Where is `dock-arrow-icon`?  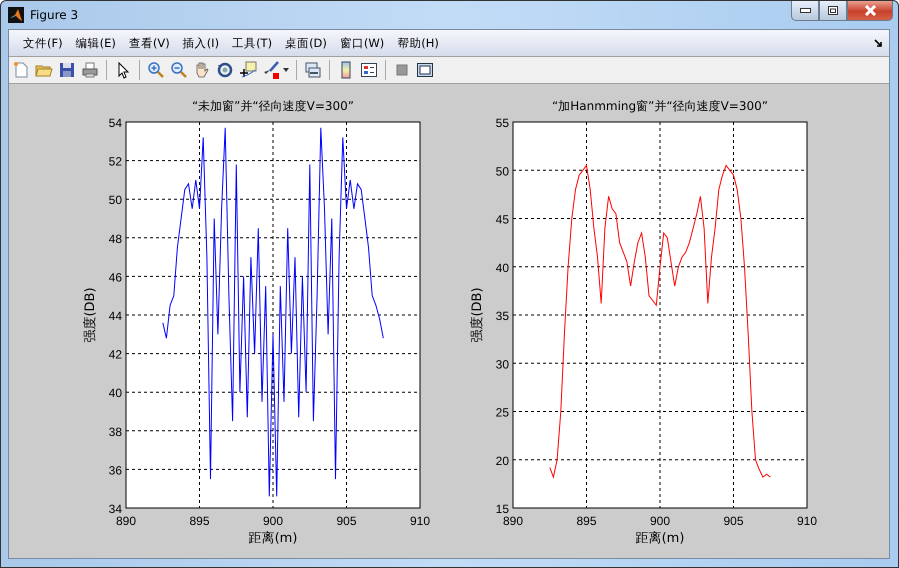 dock-arrow-icon is located at coordinates (878, 43).